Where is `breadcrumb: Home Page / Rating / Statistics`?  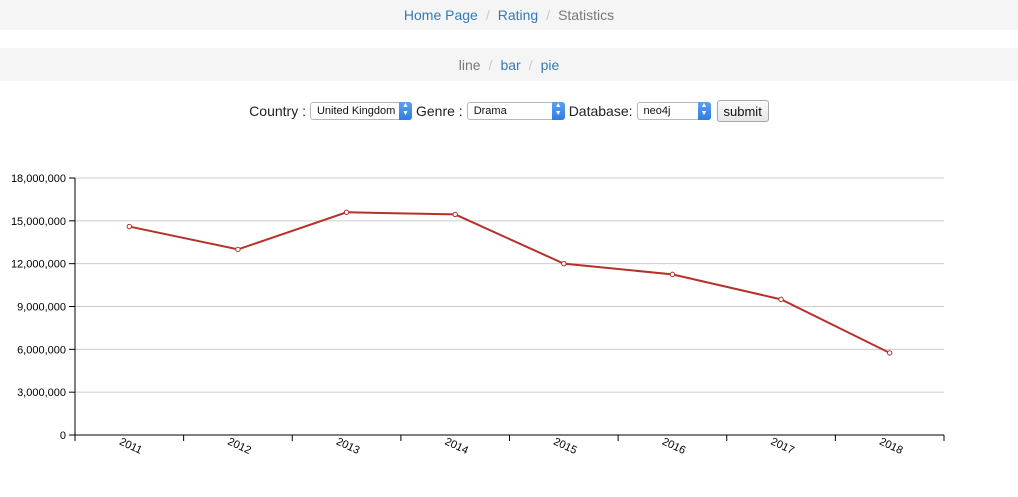
breadcrumb: Home Page / Rating / Statistics is located at coordinates (509, 15).